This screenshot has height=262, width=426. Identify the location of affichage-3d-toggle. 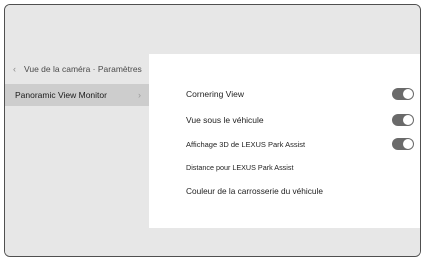
(403, 144).